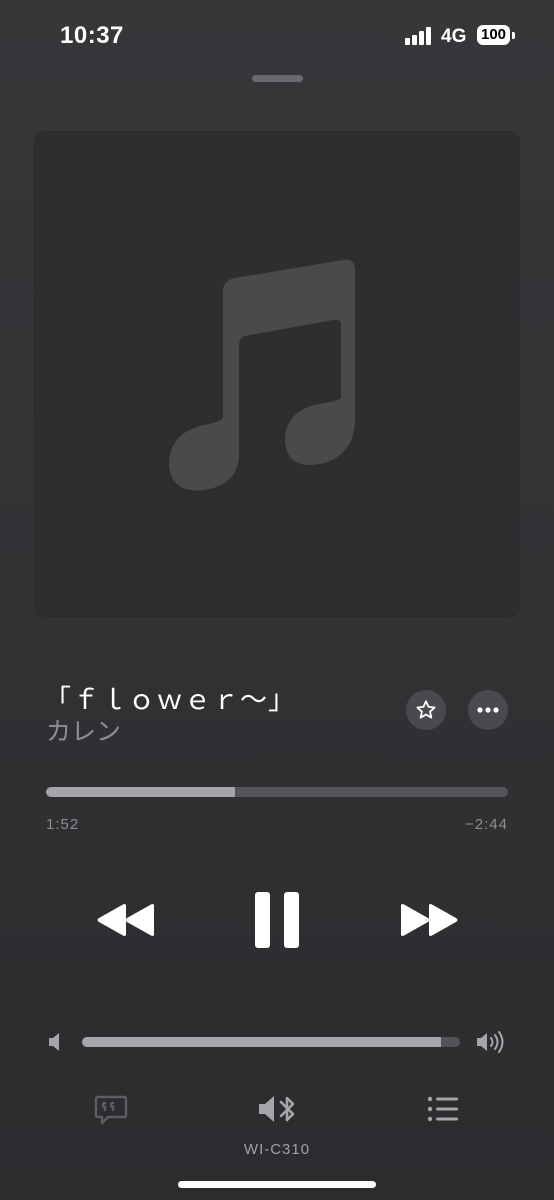  I want to click on ellipsis-icon, so click(488, 710).